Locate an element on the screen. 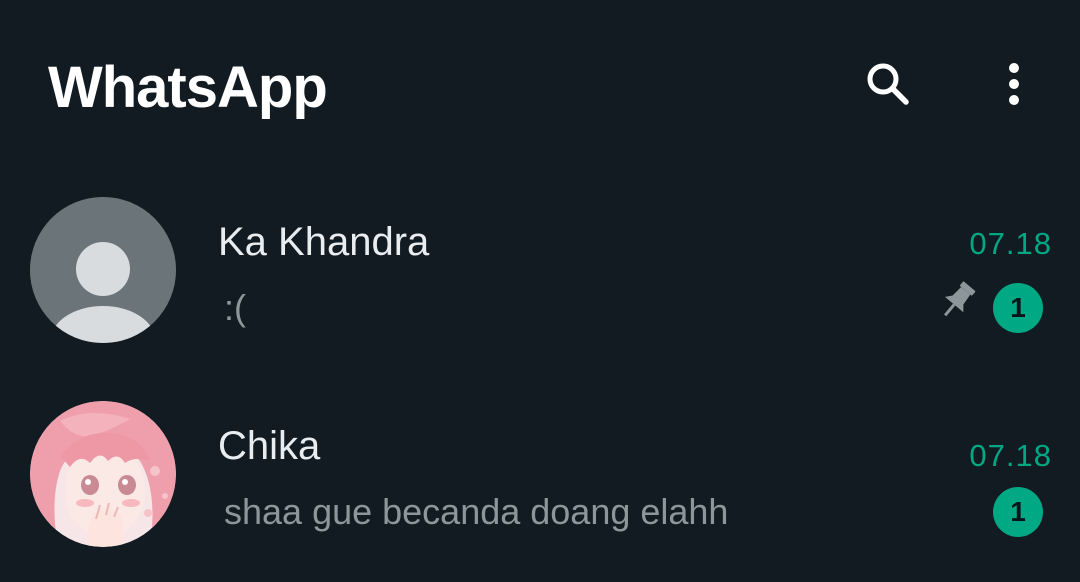 The image size is (1080, 582). last-message: shaa gue becanda doang elahh is located at coordinates (476, 511).